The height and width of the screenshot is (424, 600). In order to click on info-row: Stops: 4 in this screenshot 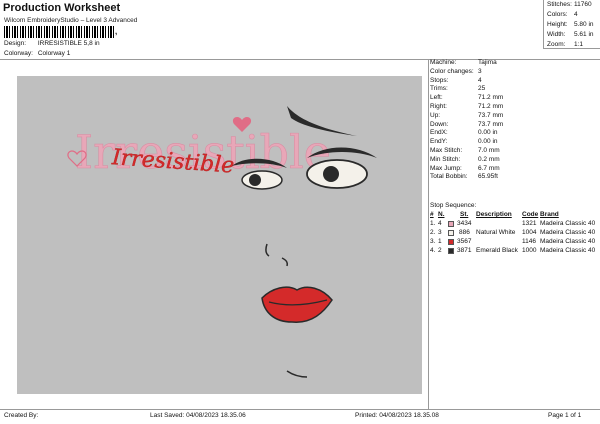, I will do `click(515, 81)`.